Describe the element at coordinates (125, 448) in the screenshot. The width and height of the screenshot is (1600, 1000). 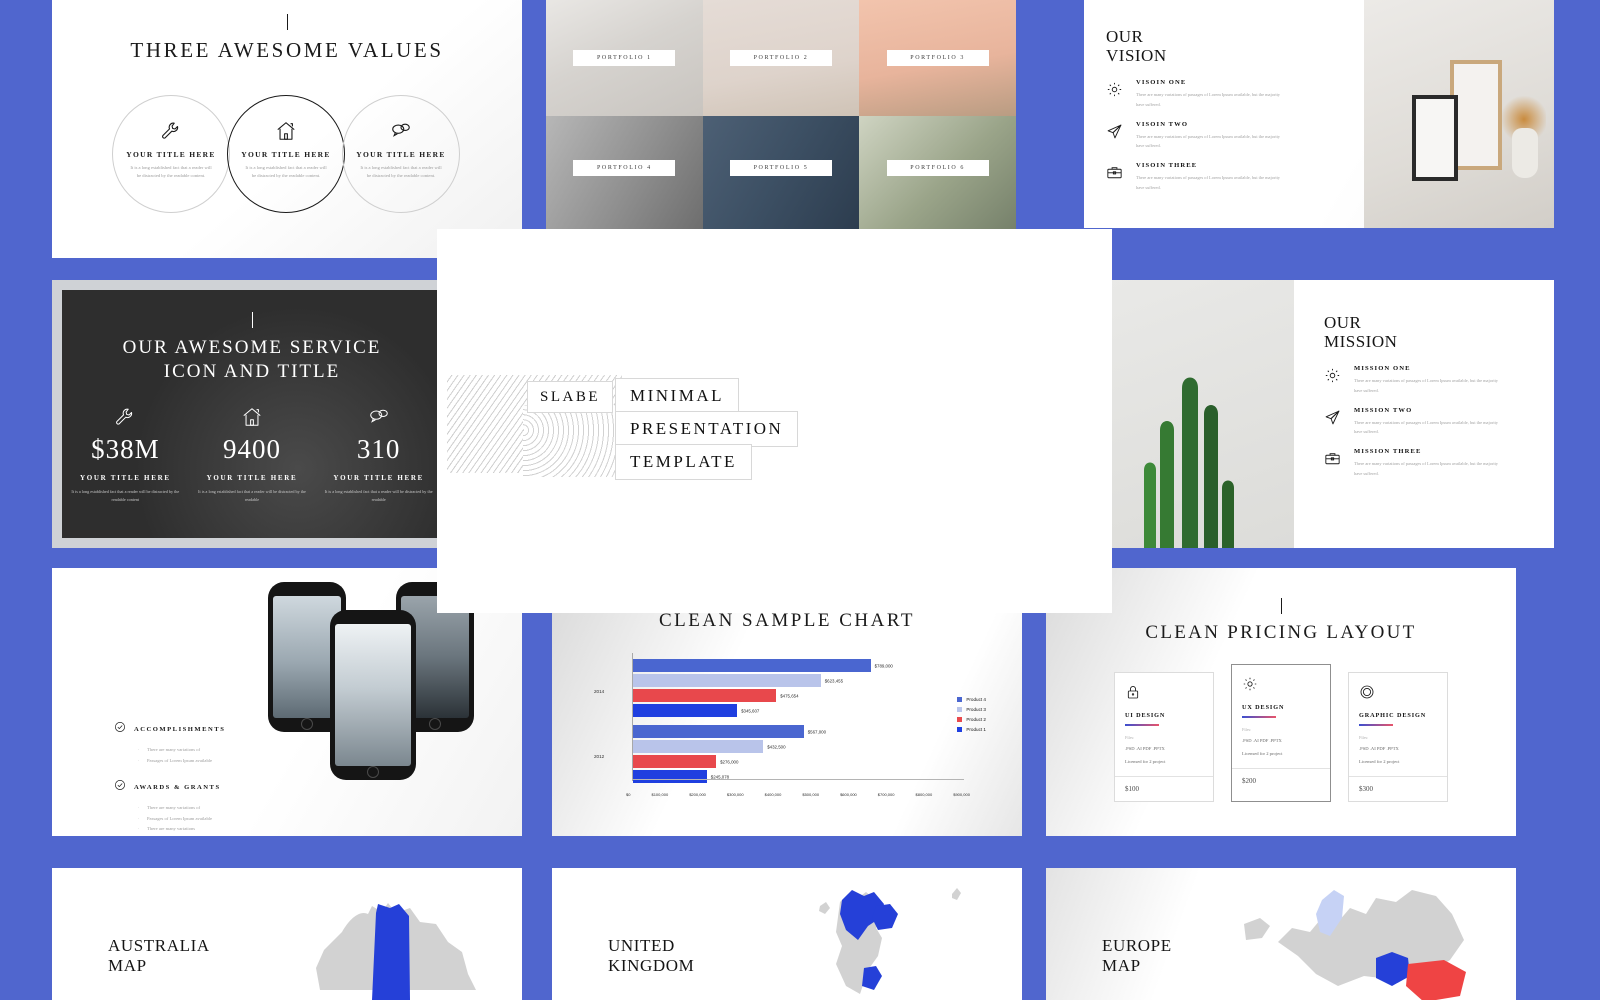
I see `service-stat-number: $38M` at that location.